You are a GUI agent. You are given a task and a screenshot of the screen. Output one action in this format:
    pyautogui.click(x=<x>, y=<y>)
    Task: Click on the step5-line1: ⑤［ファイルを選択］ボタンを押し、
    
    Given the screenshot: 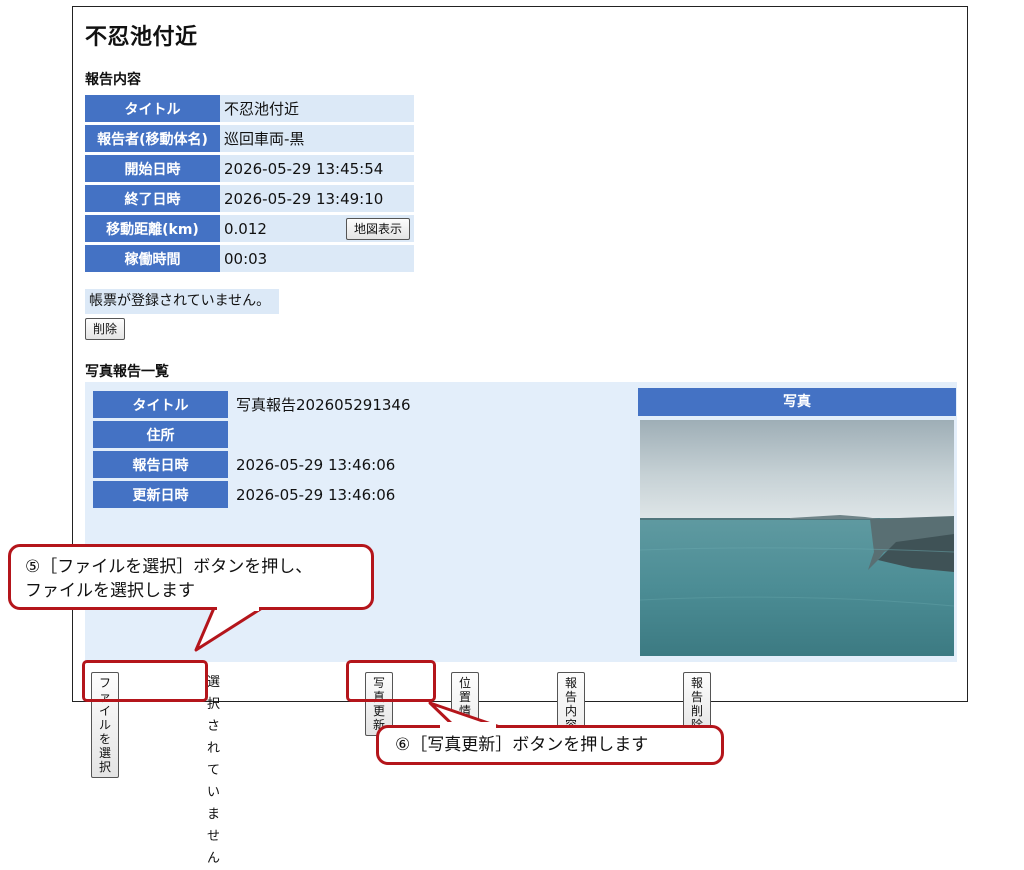 What is the action you would take?
    pyautogui.click(x=169, y=567)
    